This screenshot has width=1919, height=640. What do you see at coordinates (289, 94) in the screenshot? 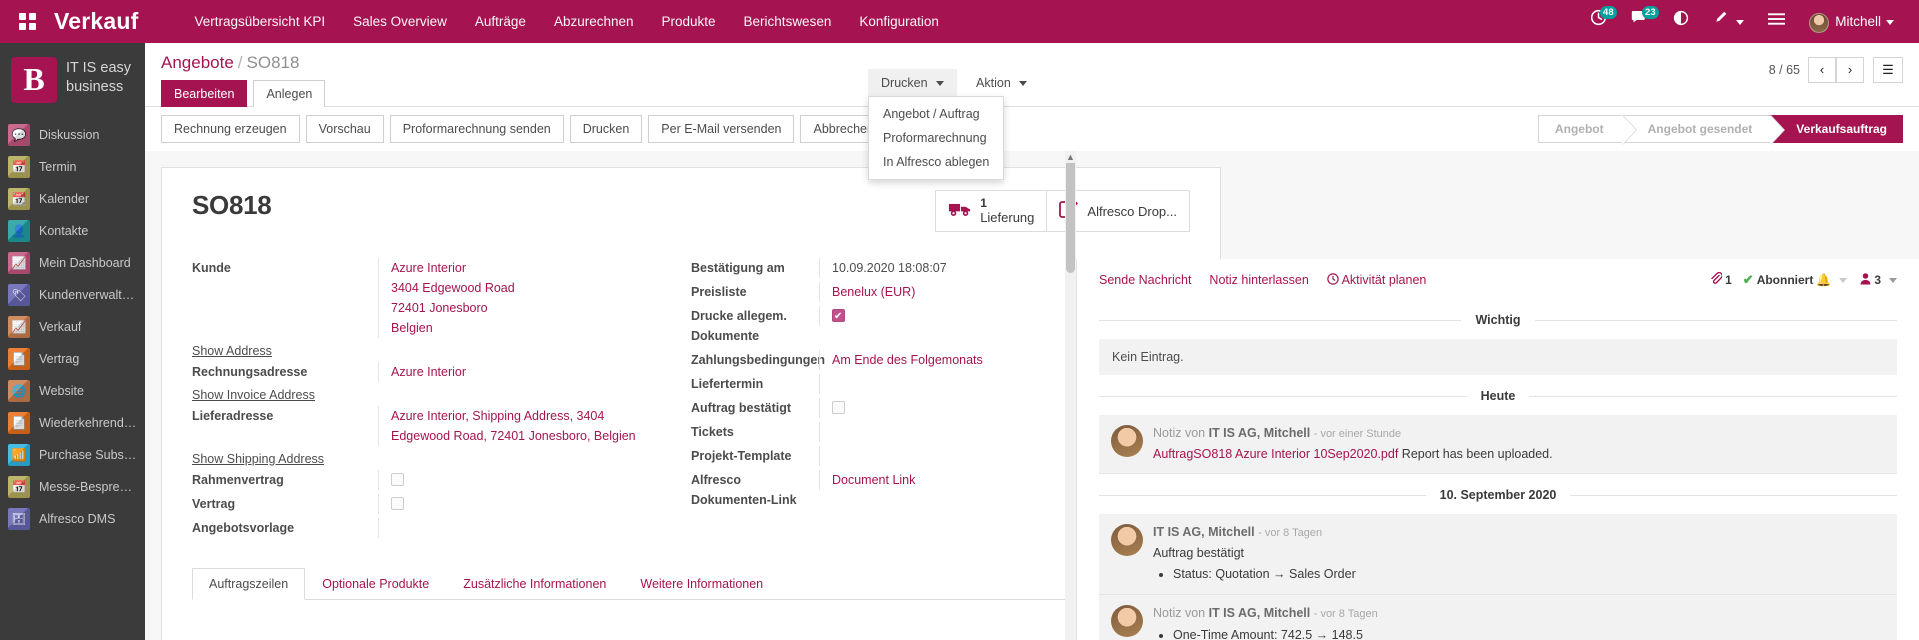
I see `create-button: Anlegen` at bounding box center [289, 94].